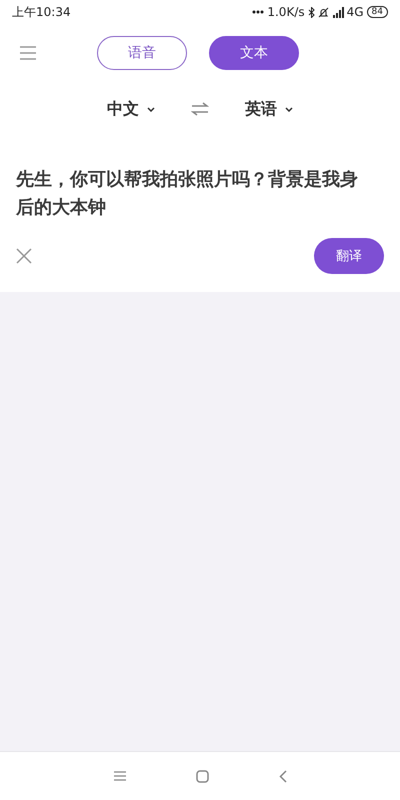 The width and height of the screenshot is (400, 800). I want to click on clear-icon, so click(24, 256).